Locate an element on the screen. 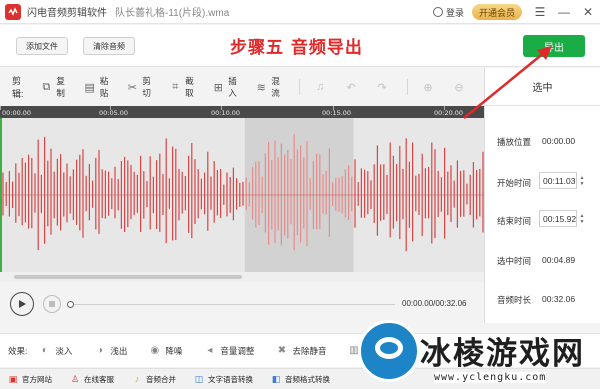  menu-icon: ☰ is located at coordinates (540, 12).